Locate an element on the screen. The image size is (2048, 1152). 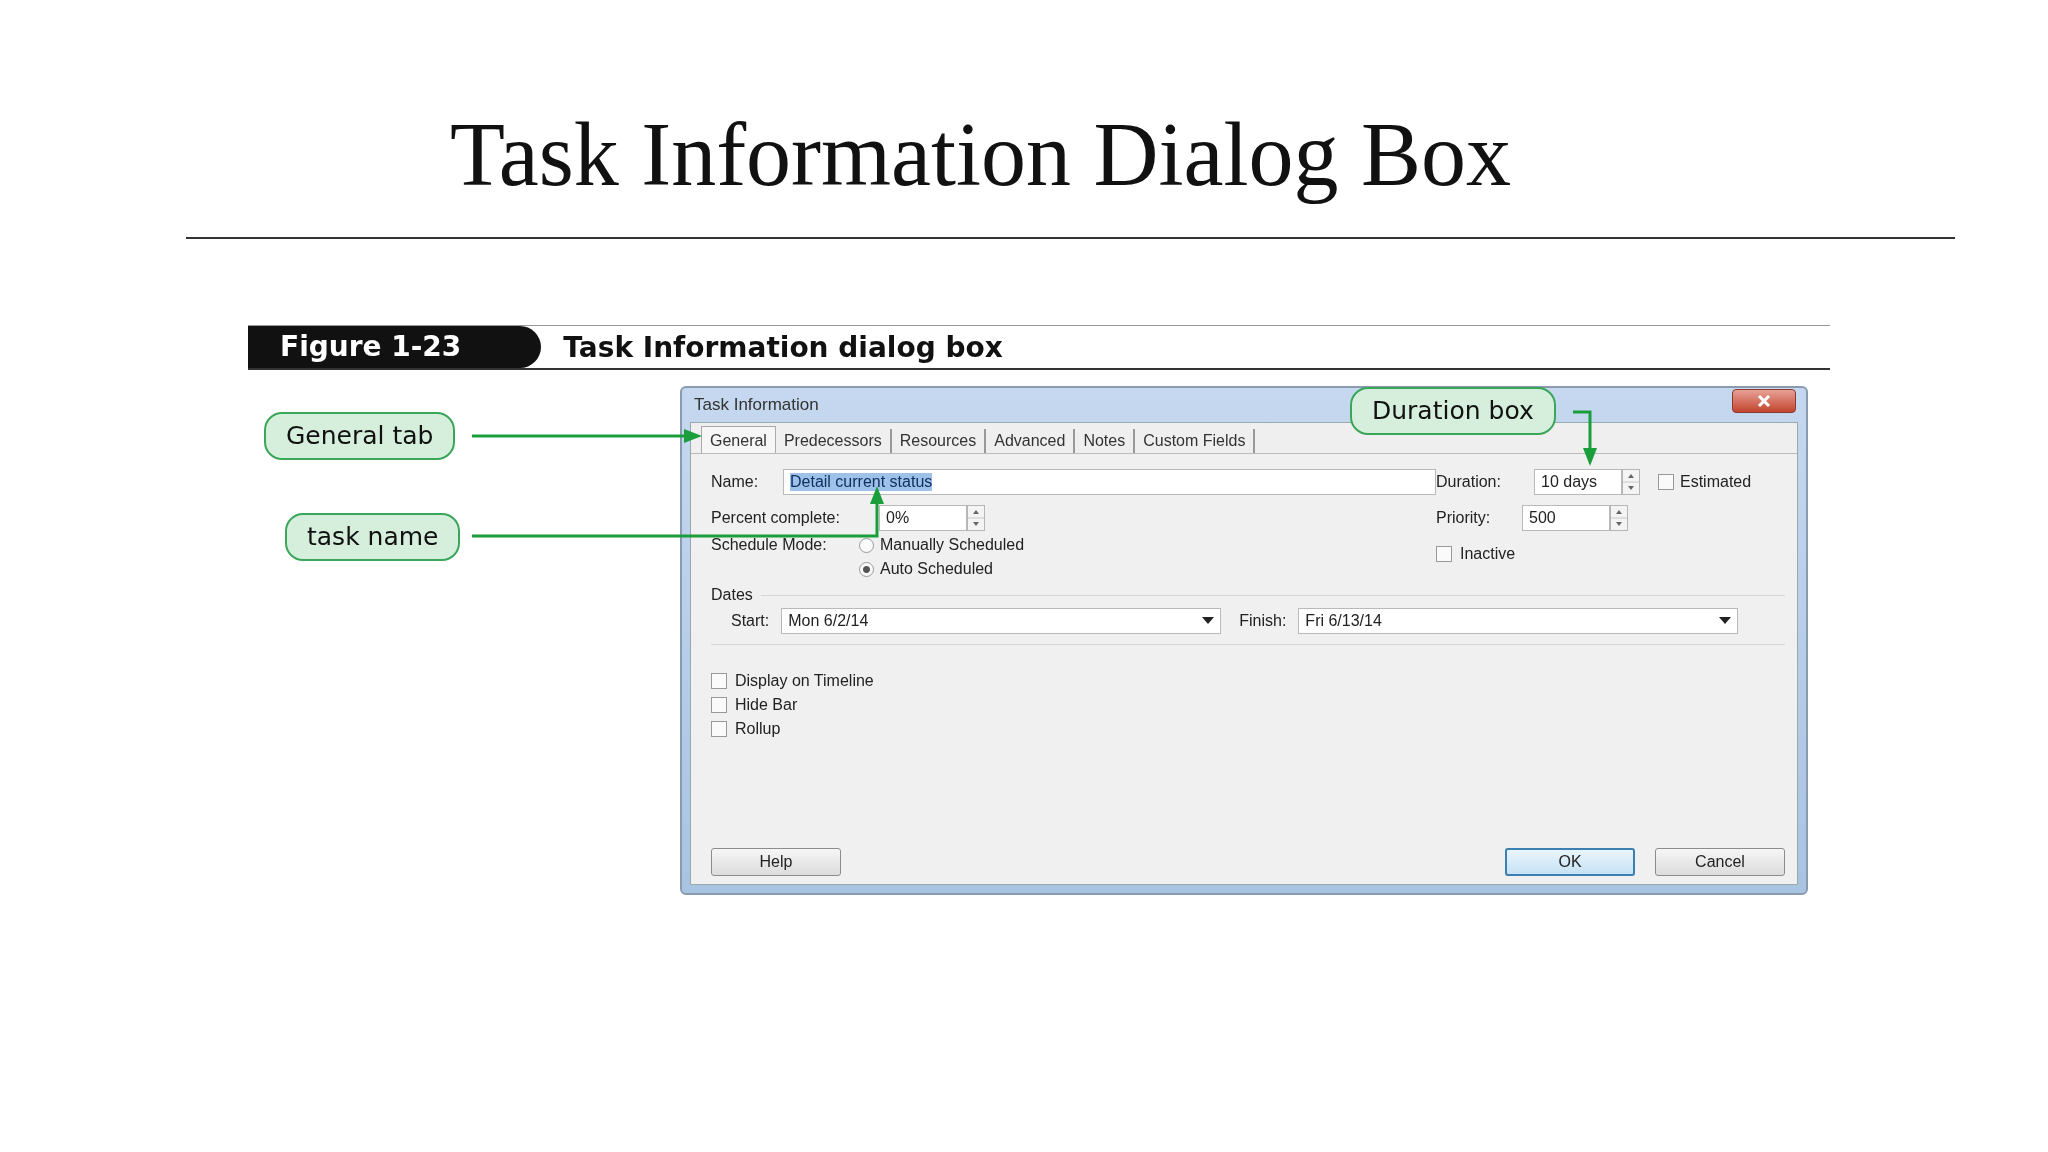
field-value: 0% is located at coordinates (898, 518).